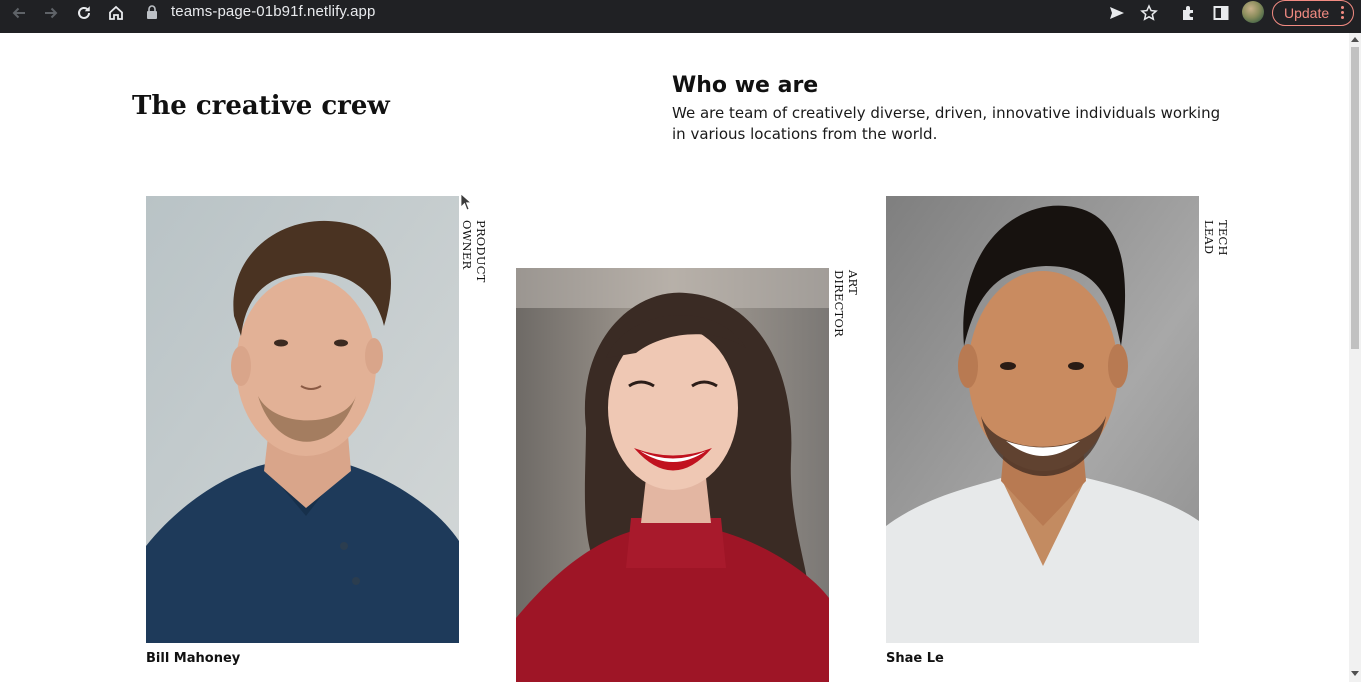 The height and width of the screenshot is (682, 1361). Describe the element at coordinates (261, 106) in the screenshot. I see `page-title: The creative crew` at that location.